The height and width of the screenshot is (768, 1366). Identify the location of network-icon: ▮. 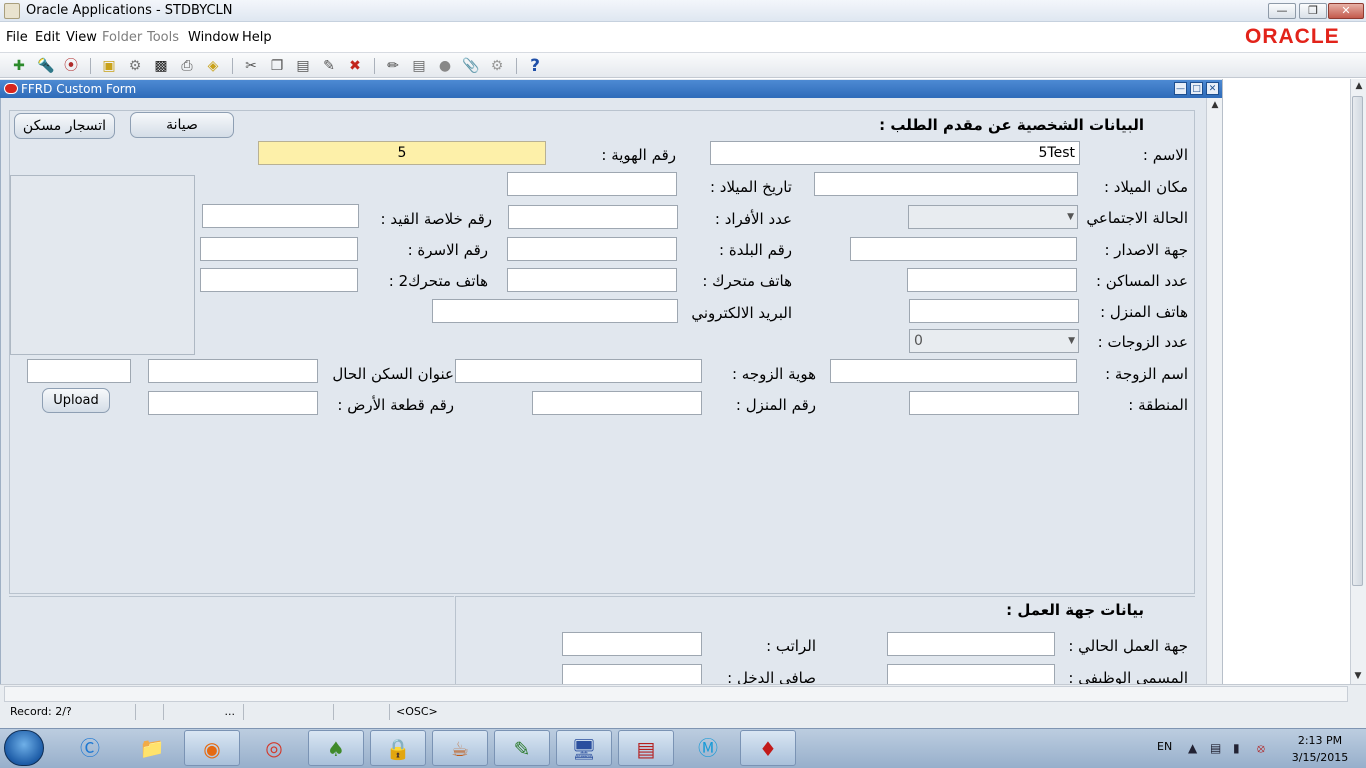
(1236, 748).